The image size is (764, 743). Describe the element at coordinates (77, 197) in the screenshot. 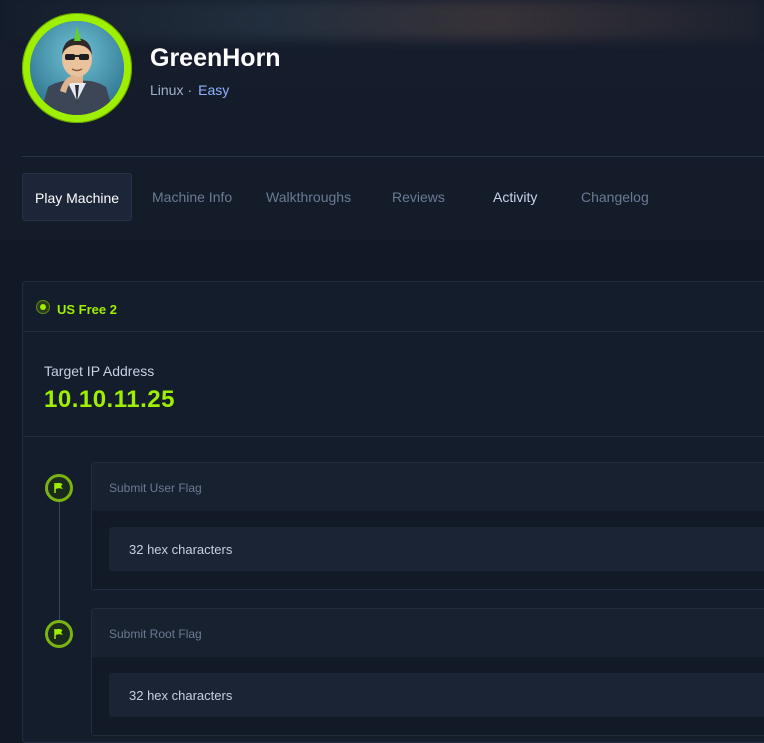

I see `tab-play-machine: Play Machine` at that location.